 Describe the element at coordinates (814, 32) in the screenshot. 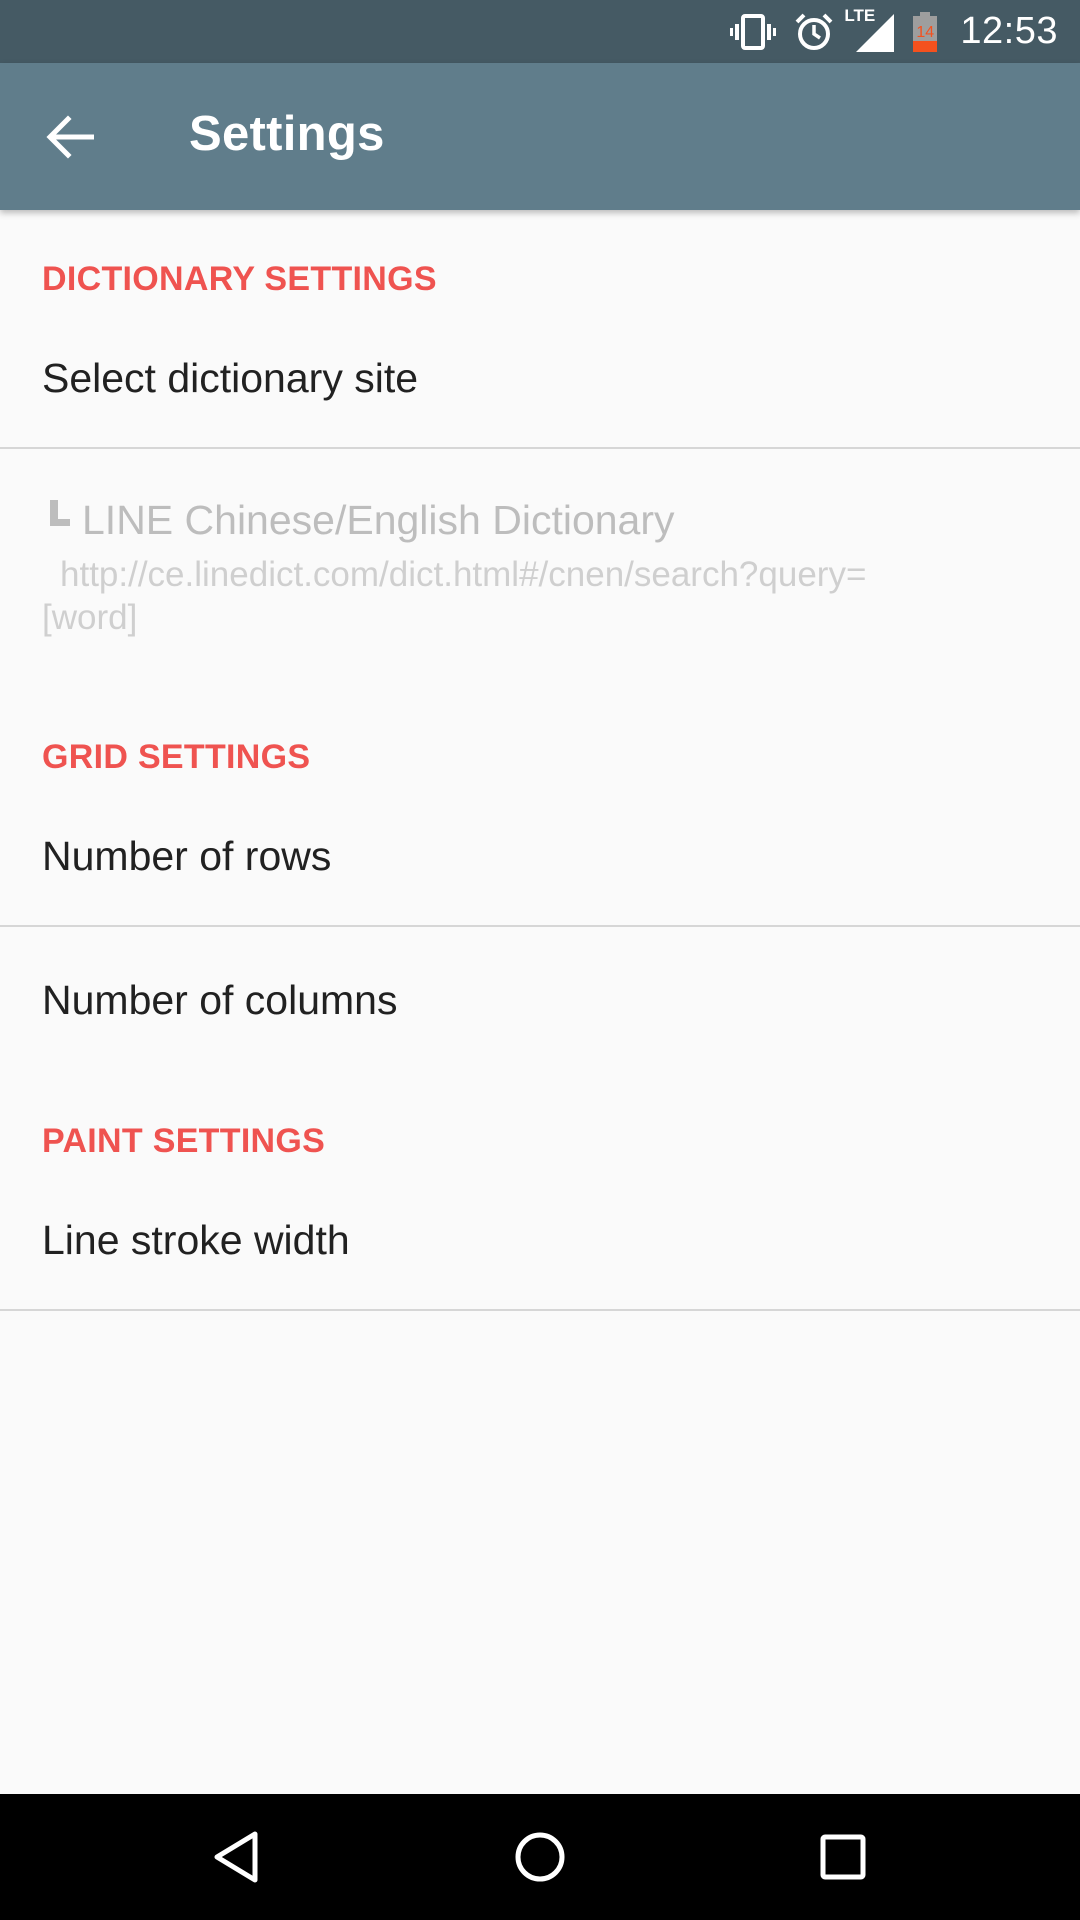

I see `alarm-icon` at that location.